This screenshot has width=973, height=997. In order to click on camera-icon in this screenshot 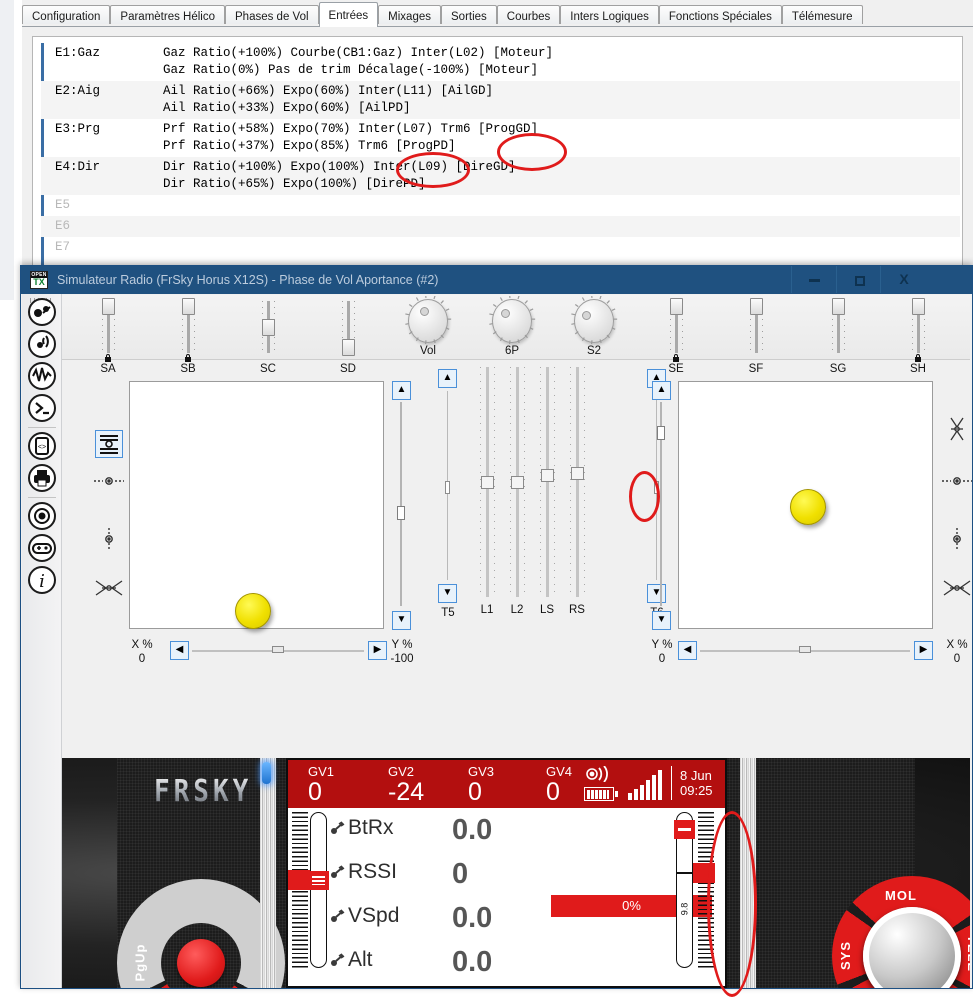, I will do `click(42, 516)`.